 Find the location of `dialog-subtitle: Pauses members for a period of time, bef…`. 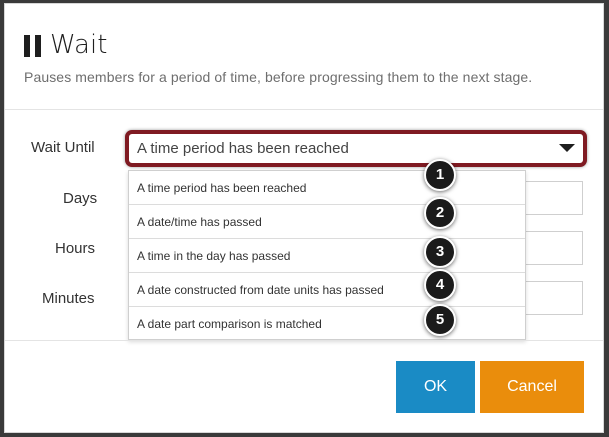

dialog-subtitle: Pauses members for a period of time, bef… is located at coordinates (278, 77).